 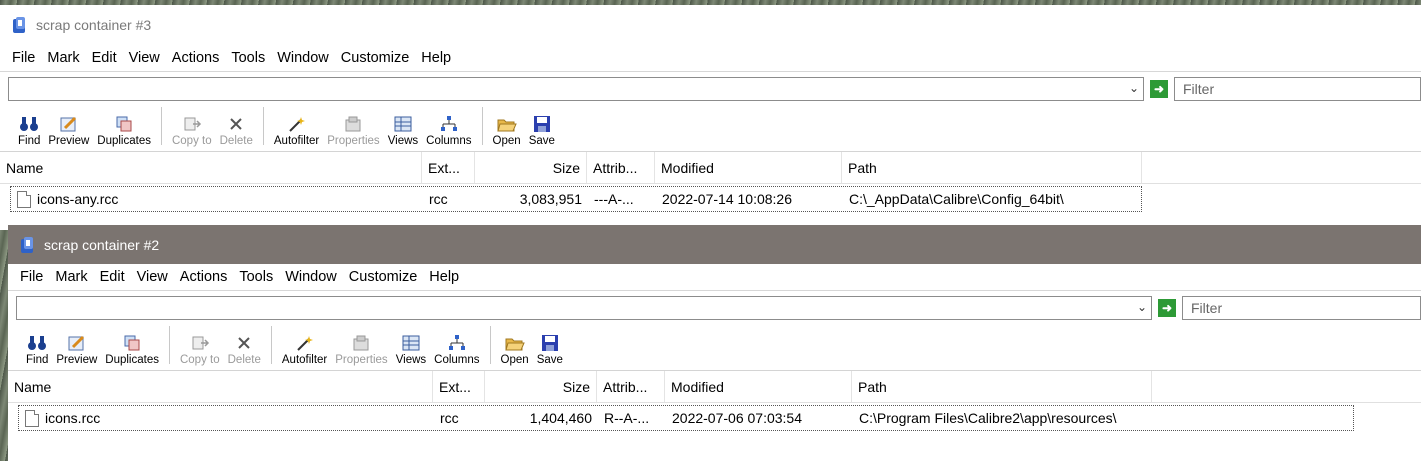 What do you see at coordinates (710, 25) in the screenshot?
I see `title-bar: scrap container #3` at bounding box center [710, 25].